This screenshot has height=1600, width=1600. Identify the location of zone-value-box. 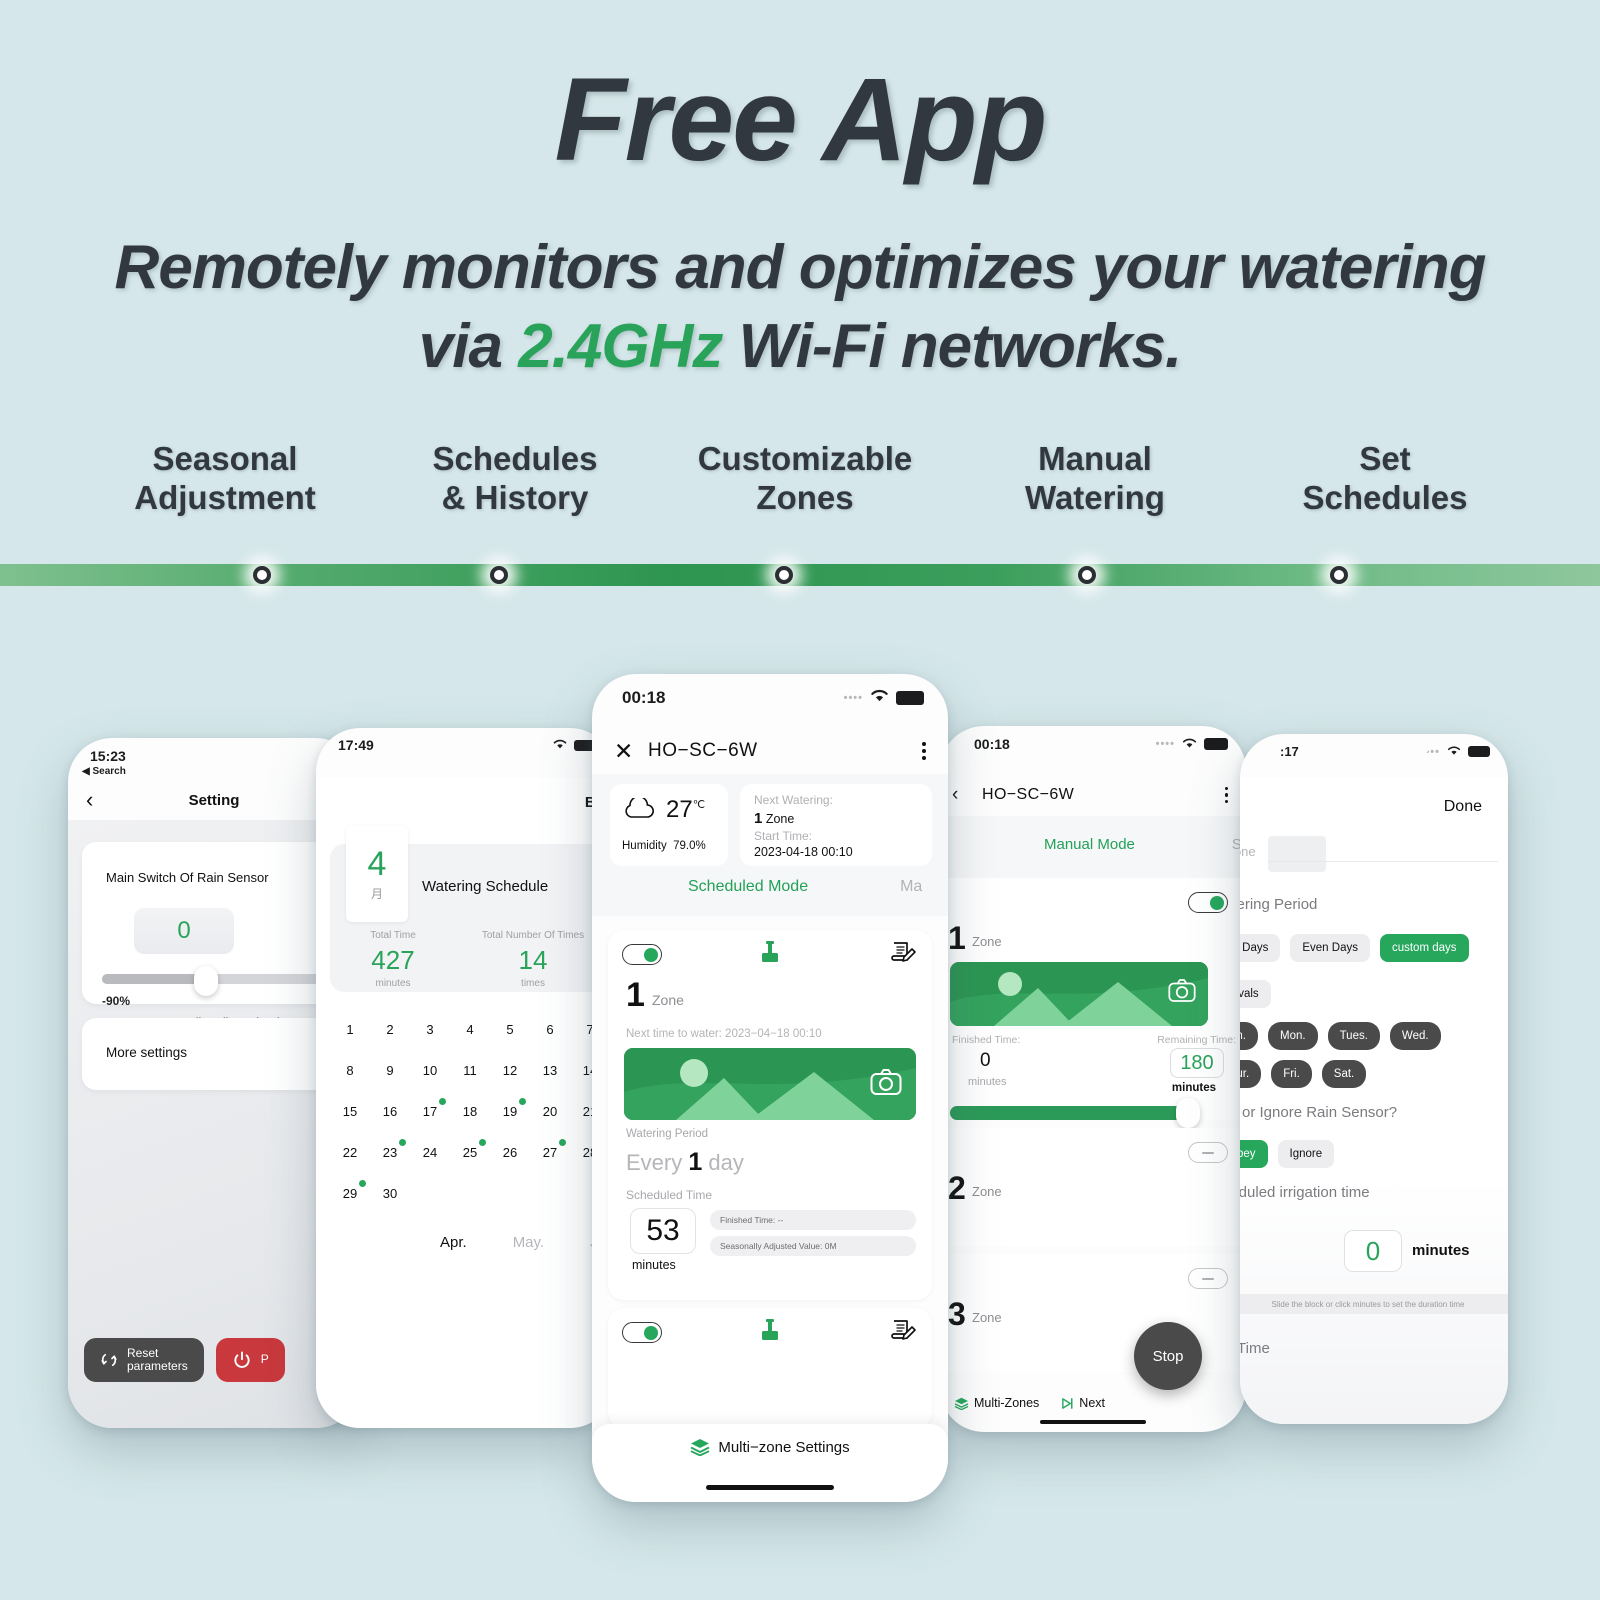
(1297, 854).